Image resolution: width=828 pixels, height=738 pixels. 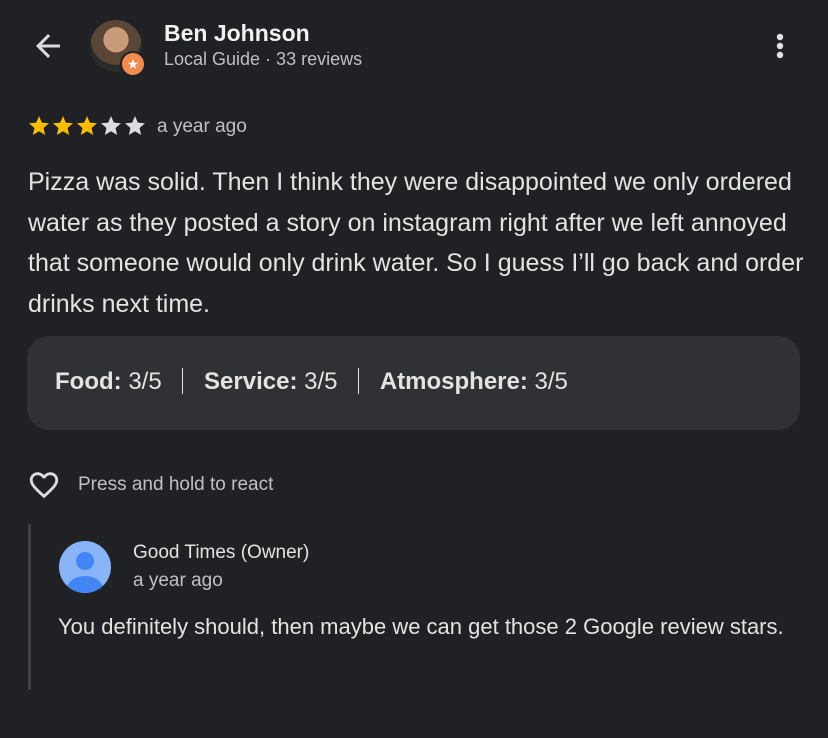 What do you see at coordinates (133, 64) in the screenshot?
I see `local-guide-badge-icon` at bounding box center [133, 64].